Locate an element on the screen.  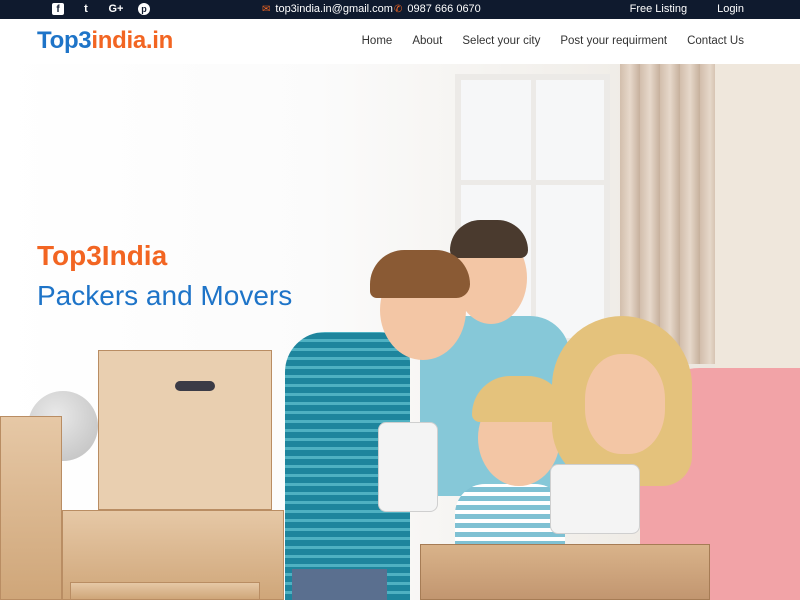
nav-select-city: Select your city is located at coordinates (501, 41).